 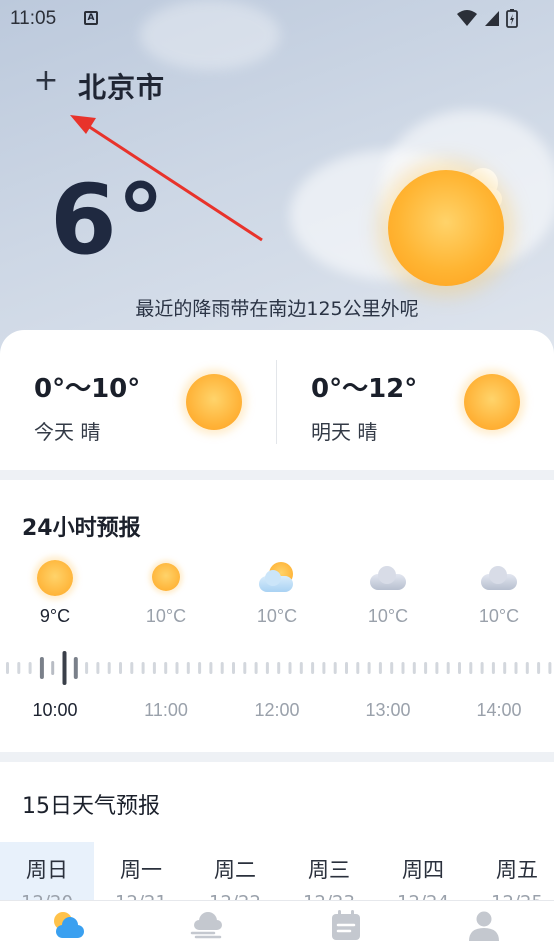 I want to click on day-tab: 周日 12/20, so click(x=47, y=872).